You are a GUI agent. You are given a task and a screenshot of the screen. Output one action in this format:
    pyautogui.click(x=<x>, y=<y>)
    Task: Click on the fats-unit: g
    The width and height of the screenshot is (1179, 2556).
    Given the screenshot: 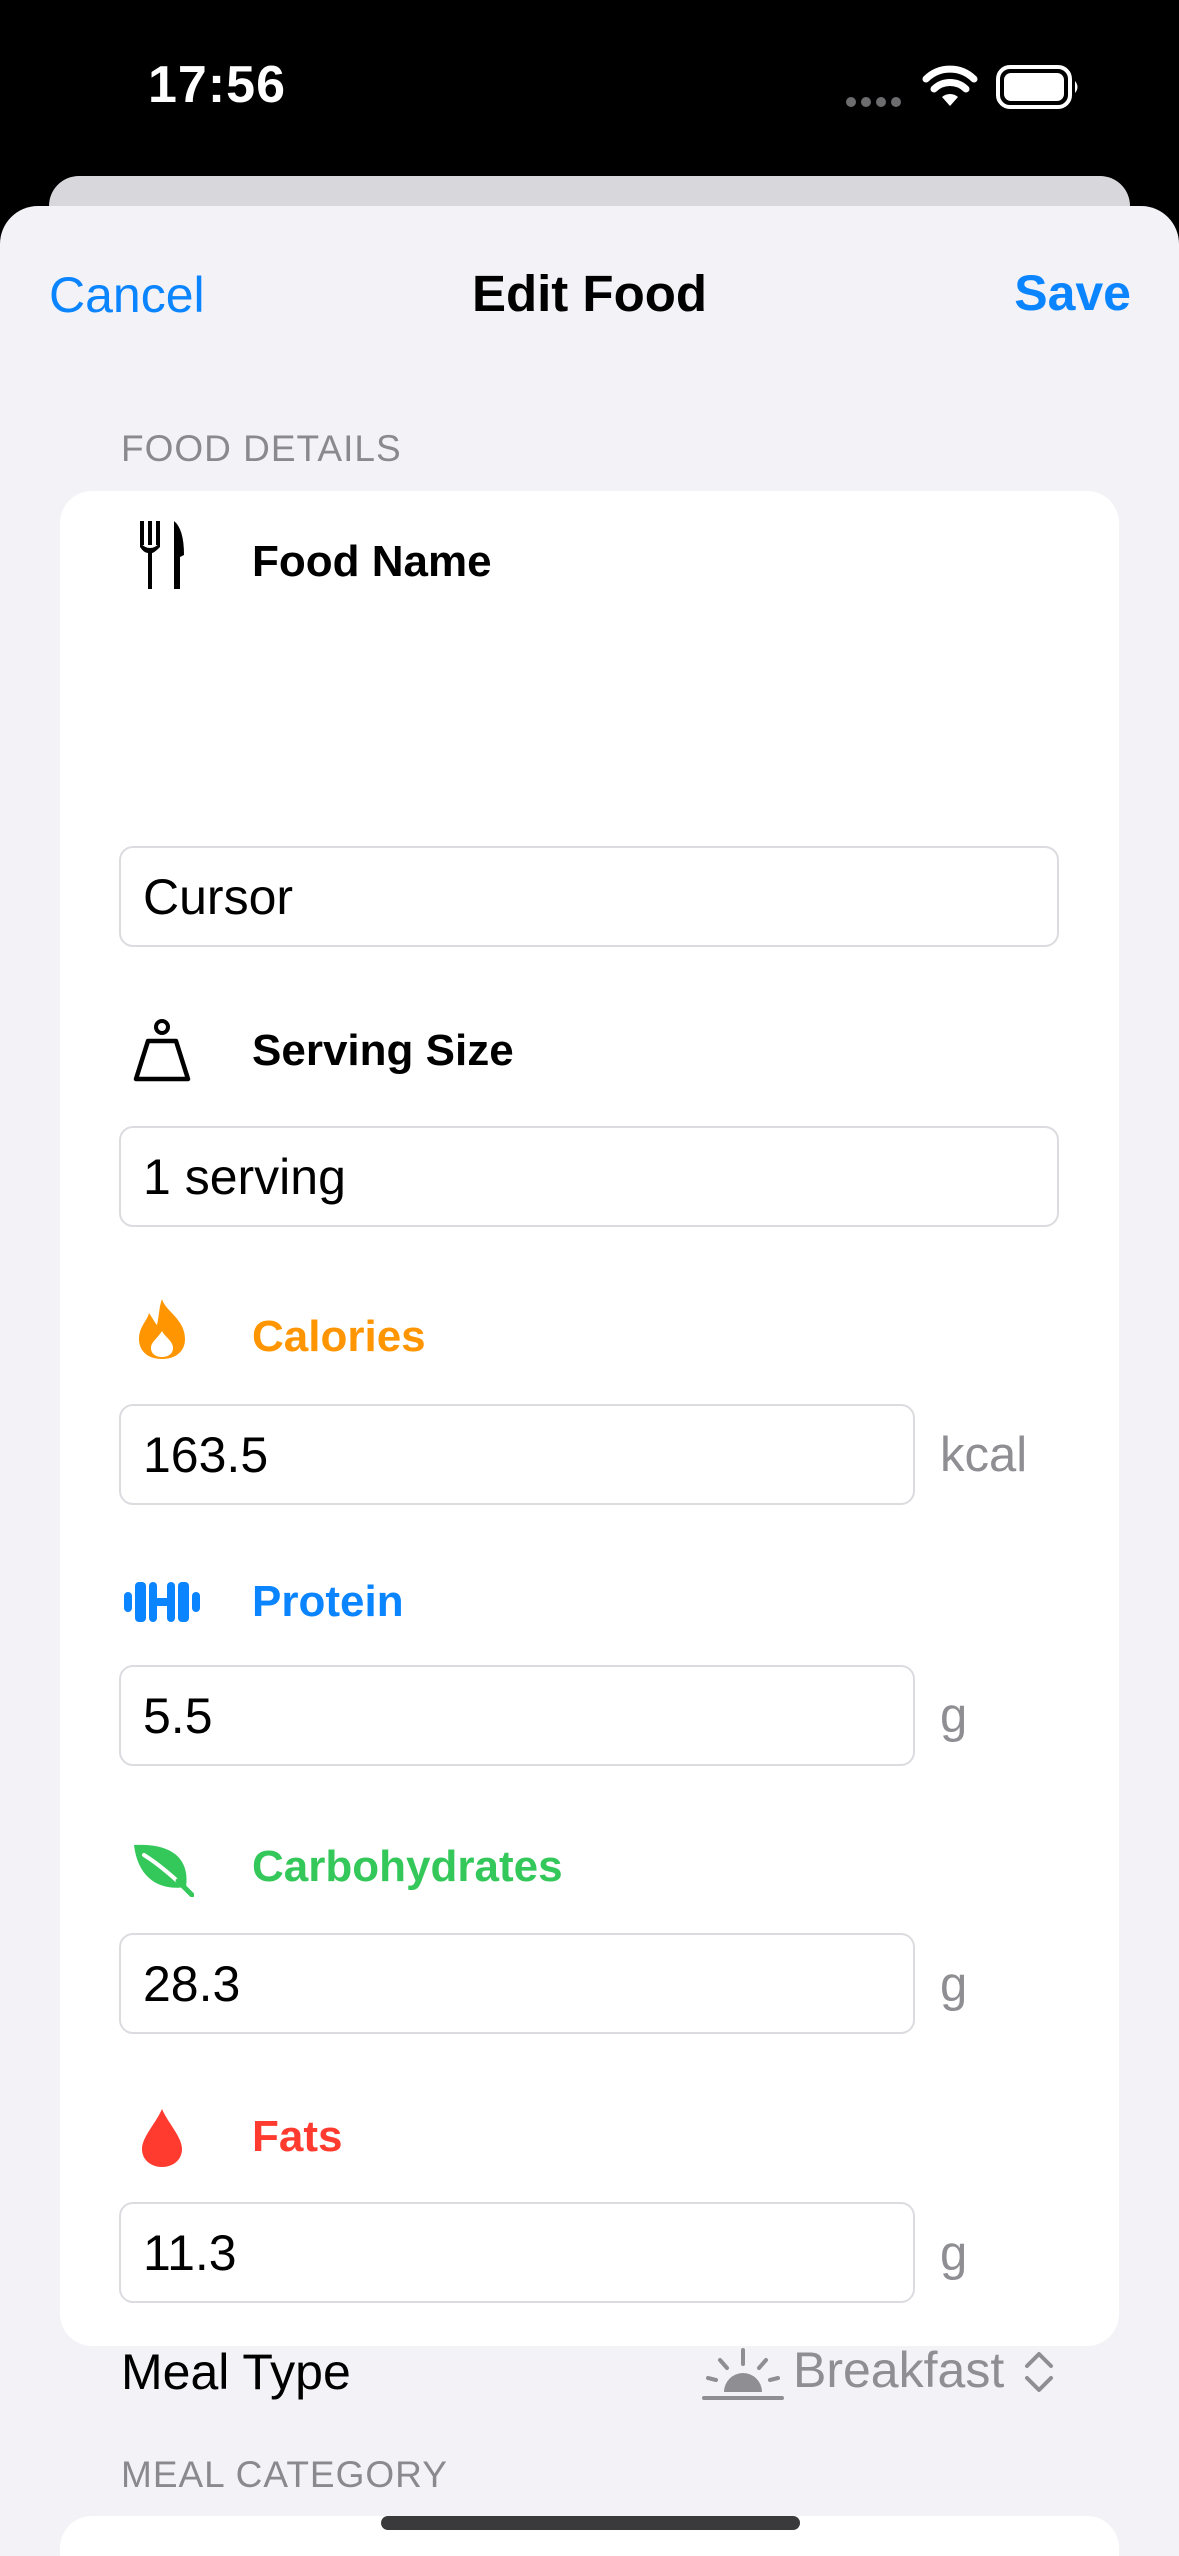 What is the action you would take?
    pyautogui.click(x=954, y=2254)
    